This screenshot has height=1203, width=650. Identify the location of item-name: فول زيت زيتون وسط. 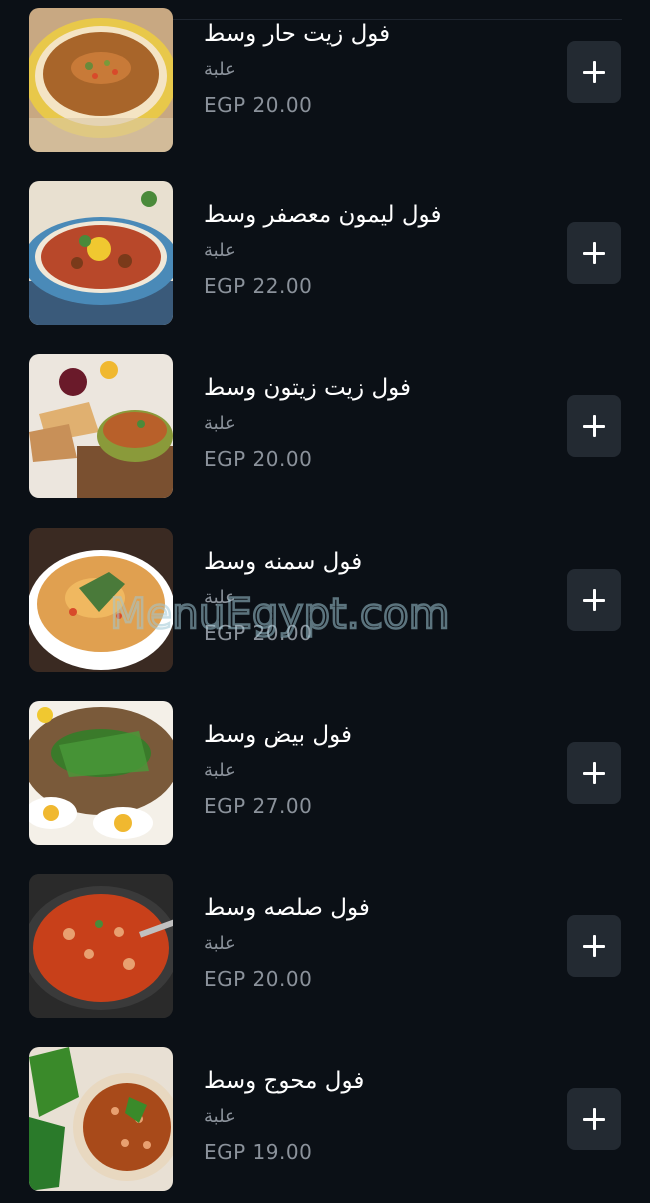
(308, 388).